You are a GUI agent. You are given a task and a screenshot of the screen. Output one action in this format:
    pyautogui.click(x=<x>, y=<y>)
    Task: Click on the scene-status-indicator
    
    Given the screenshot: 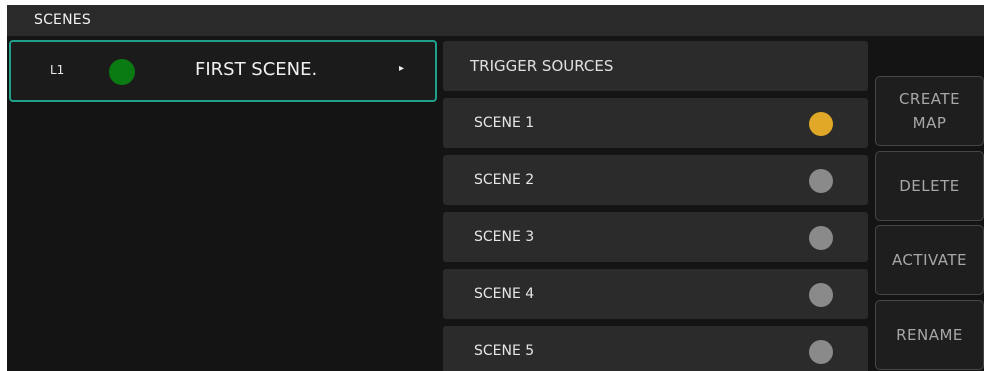 What is the action you would take?
    pyautogui.click(x=122, y=72)
    